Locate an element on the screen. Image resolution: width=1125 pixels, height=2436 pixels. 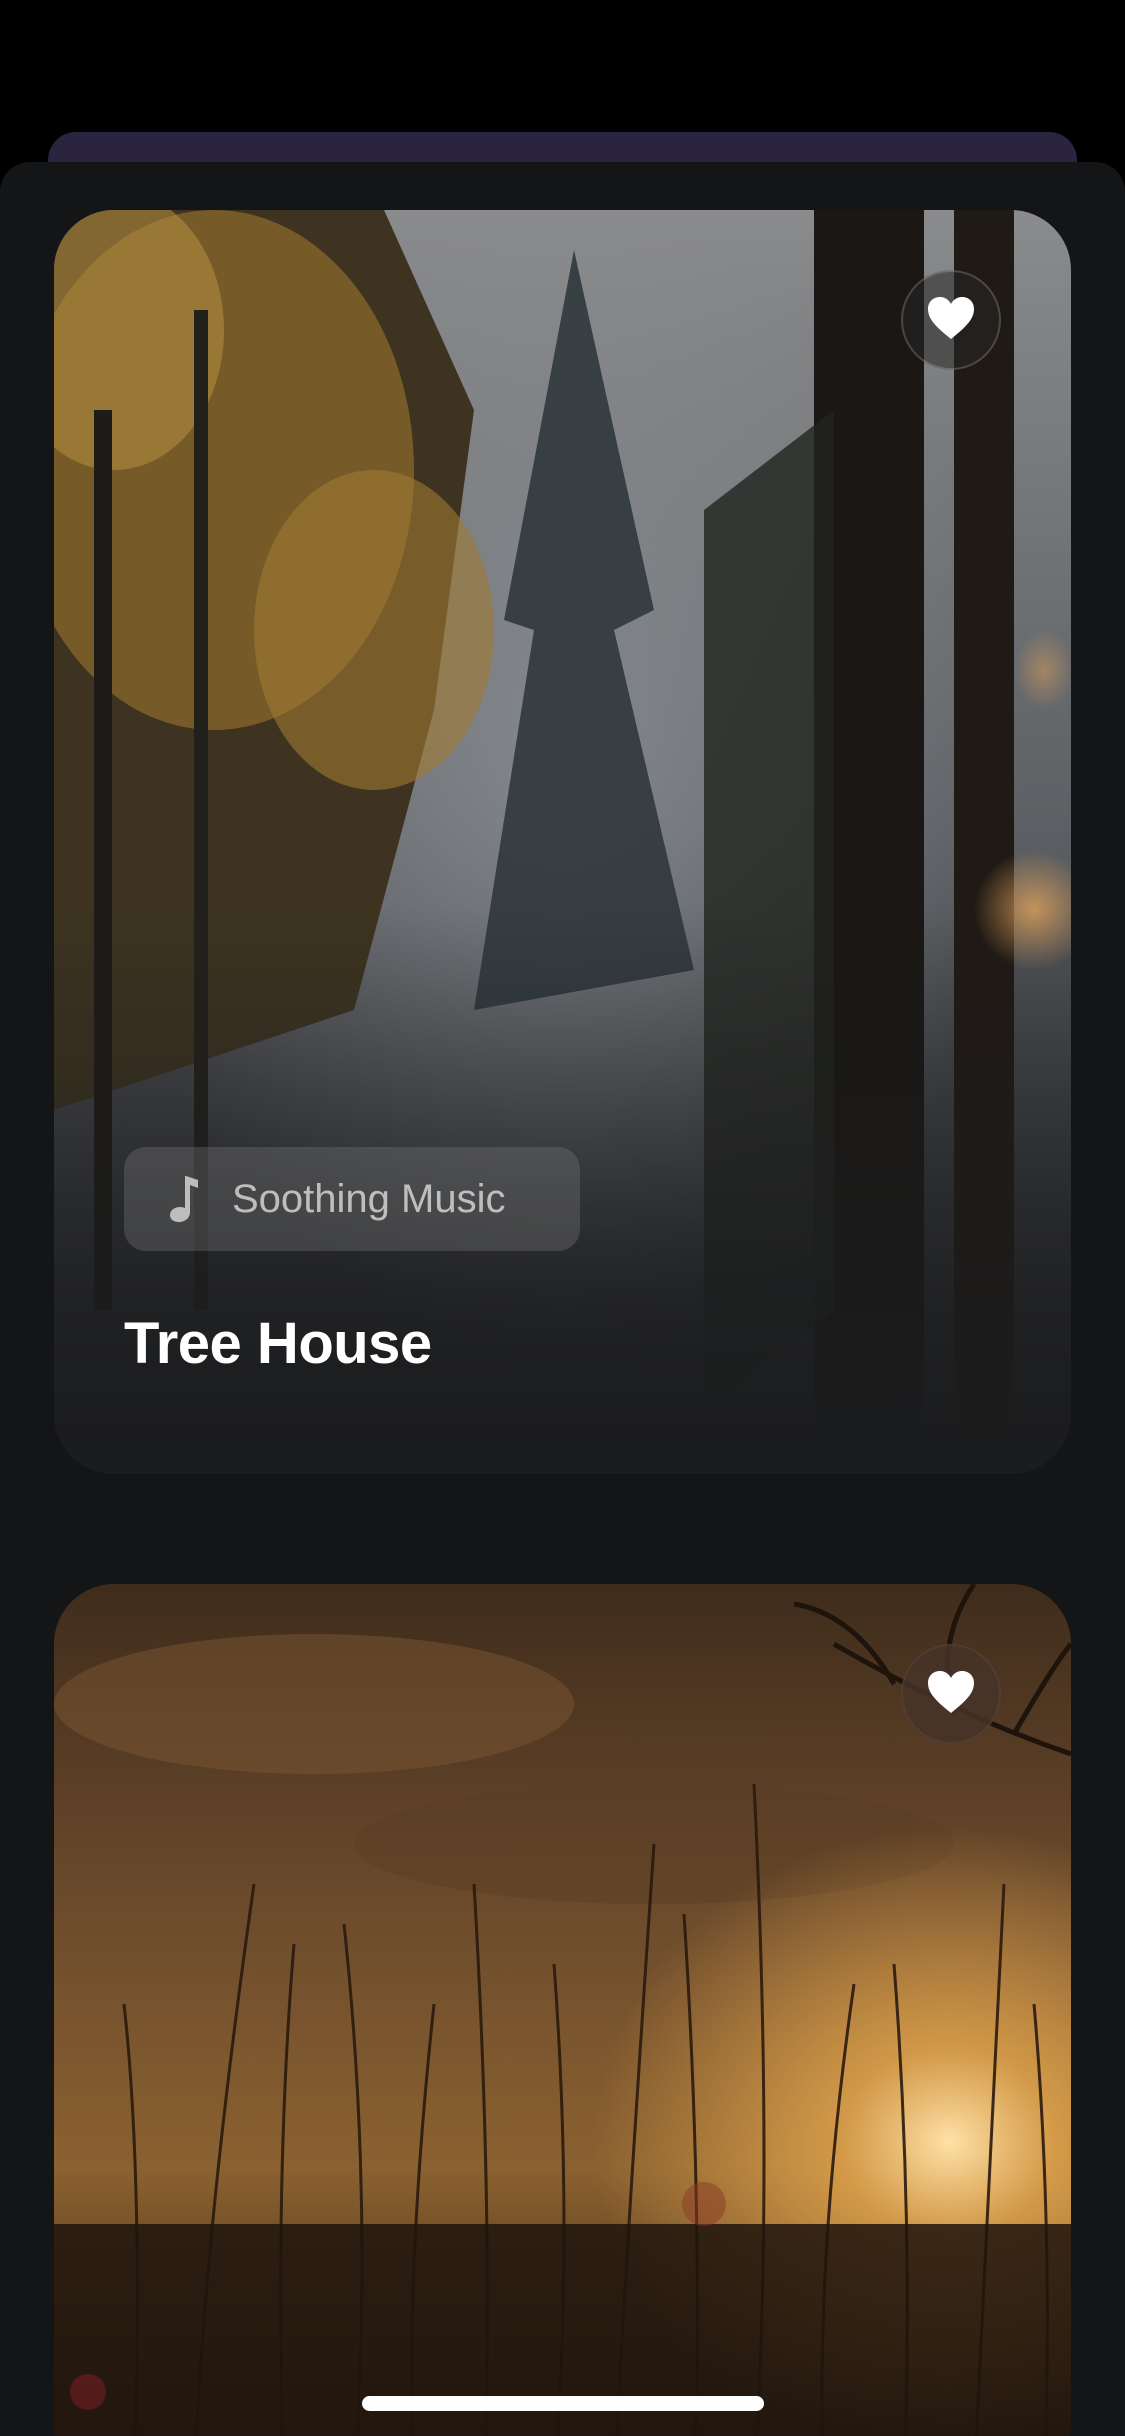
category-tag: Soothing Music is located at coordinates (352, 1199).